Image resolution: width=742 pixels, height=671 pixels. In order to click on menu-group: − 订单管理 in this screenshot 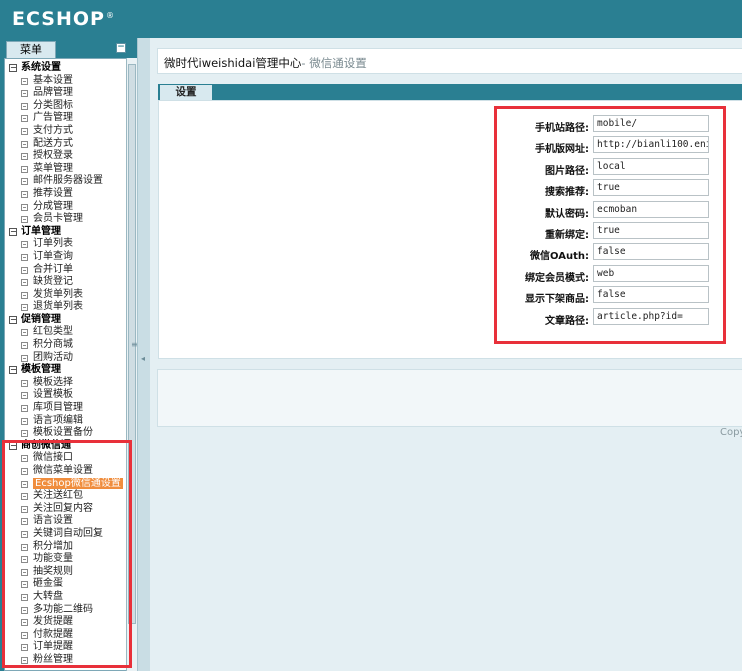, I will do `click(68, 232)`.